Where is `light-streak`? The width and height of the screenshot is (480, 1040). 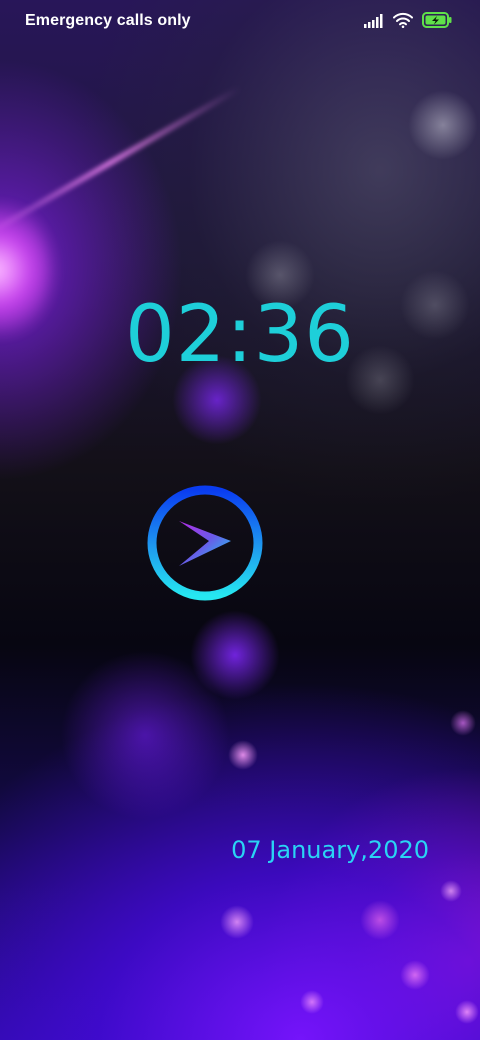 light-streak is located at coordinates (121, 163).